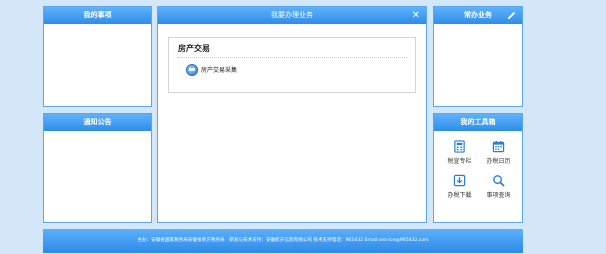  What do you see at coordinates (498, 161) in the screenshot?
I see `tool-label: 办税日历` at bounding box center [498, 161].